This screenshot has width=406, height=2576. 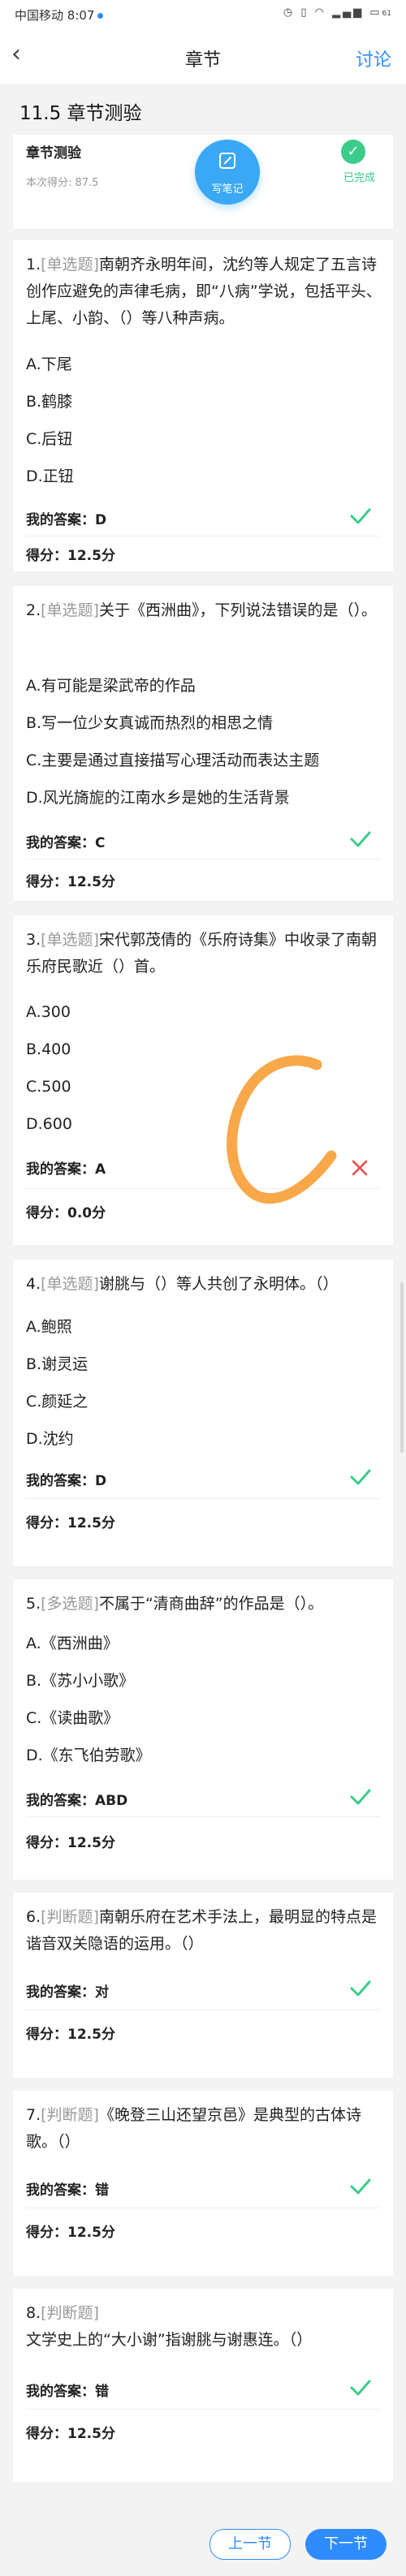 What do you see at coordinates (81, 114) in the screenshot?
I see `section-title: 11.5 章节测验` at bounding box center [81, 114].